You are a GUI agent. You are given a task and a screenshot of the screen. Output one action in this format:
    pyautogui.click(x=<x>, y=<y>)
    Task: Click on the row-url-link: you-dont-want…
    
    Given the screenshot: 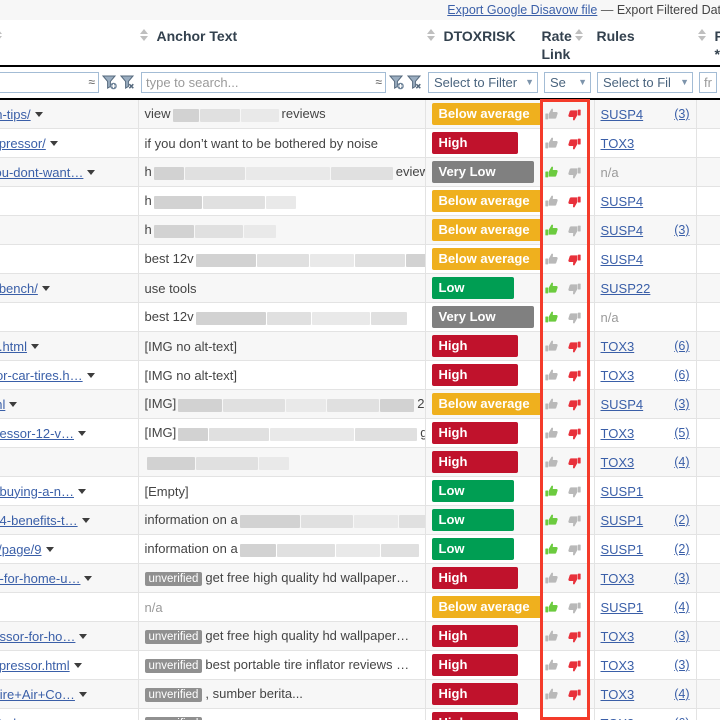 What is the action you would take?
    pyautogui.click(x=41, y=172)
    